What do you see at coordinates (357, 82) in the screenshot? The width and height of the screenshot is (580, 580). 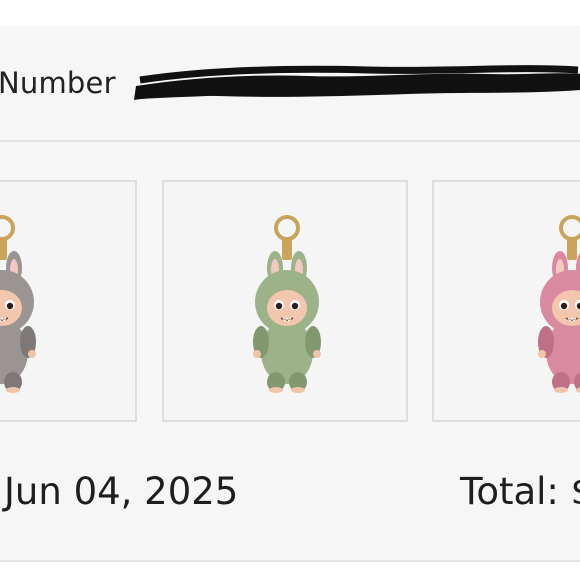 I see `redaction-scribble` at bounding box center [357, 82].